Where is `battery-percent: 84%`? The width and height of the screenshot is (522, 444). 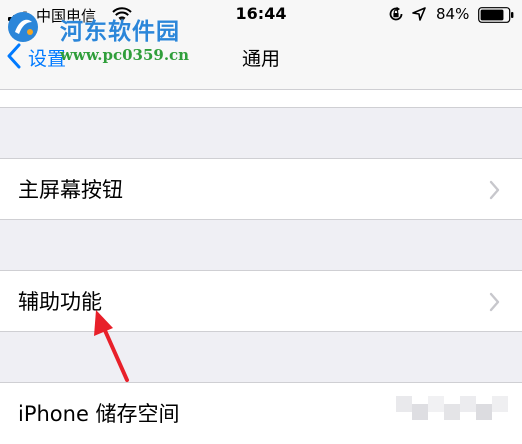
battery-percent: 84% is located at coordinates (453, 14).